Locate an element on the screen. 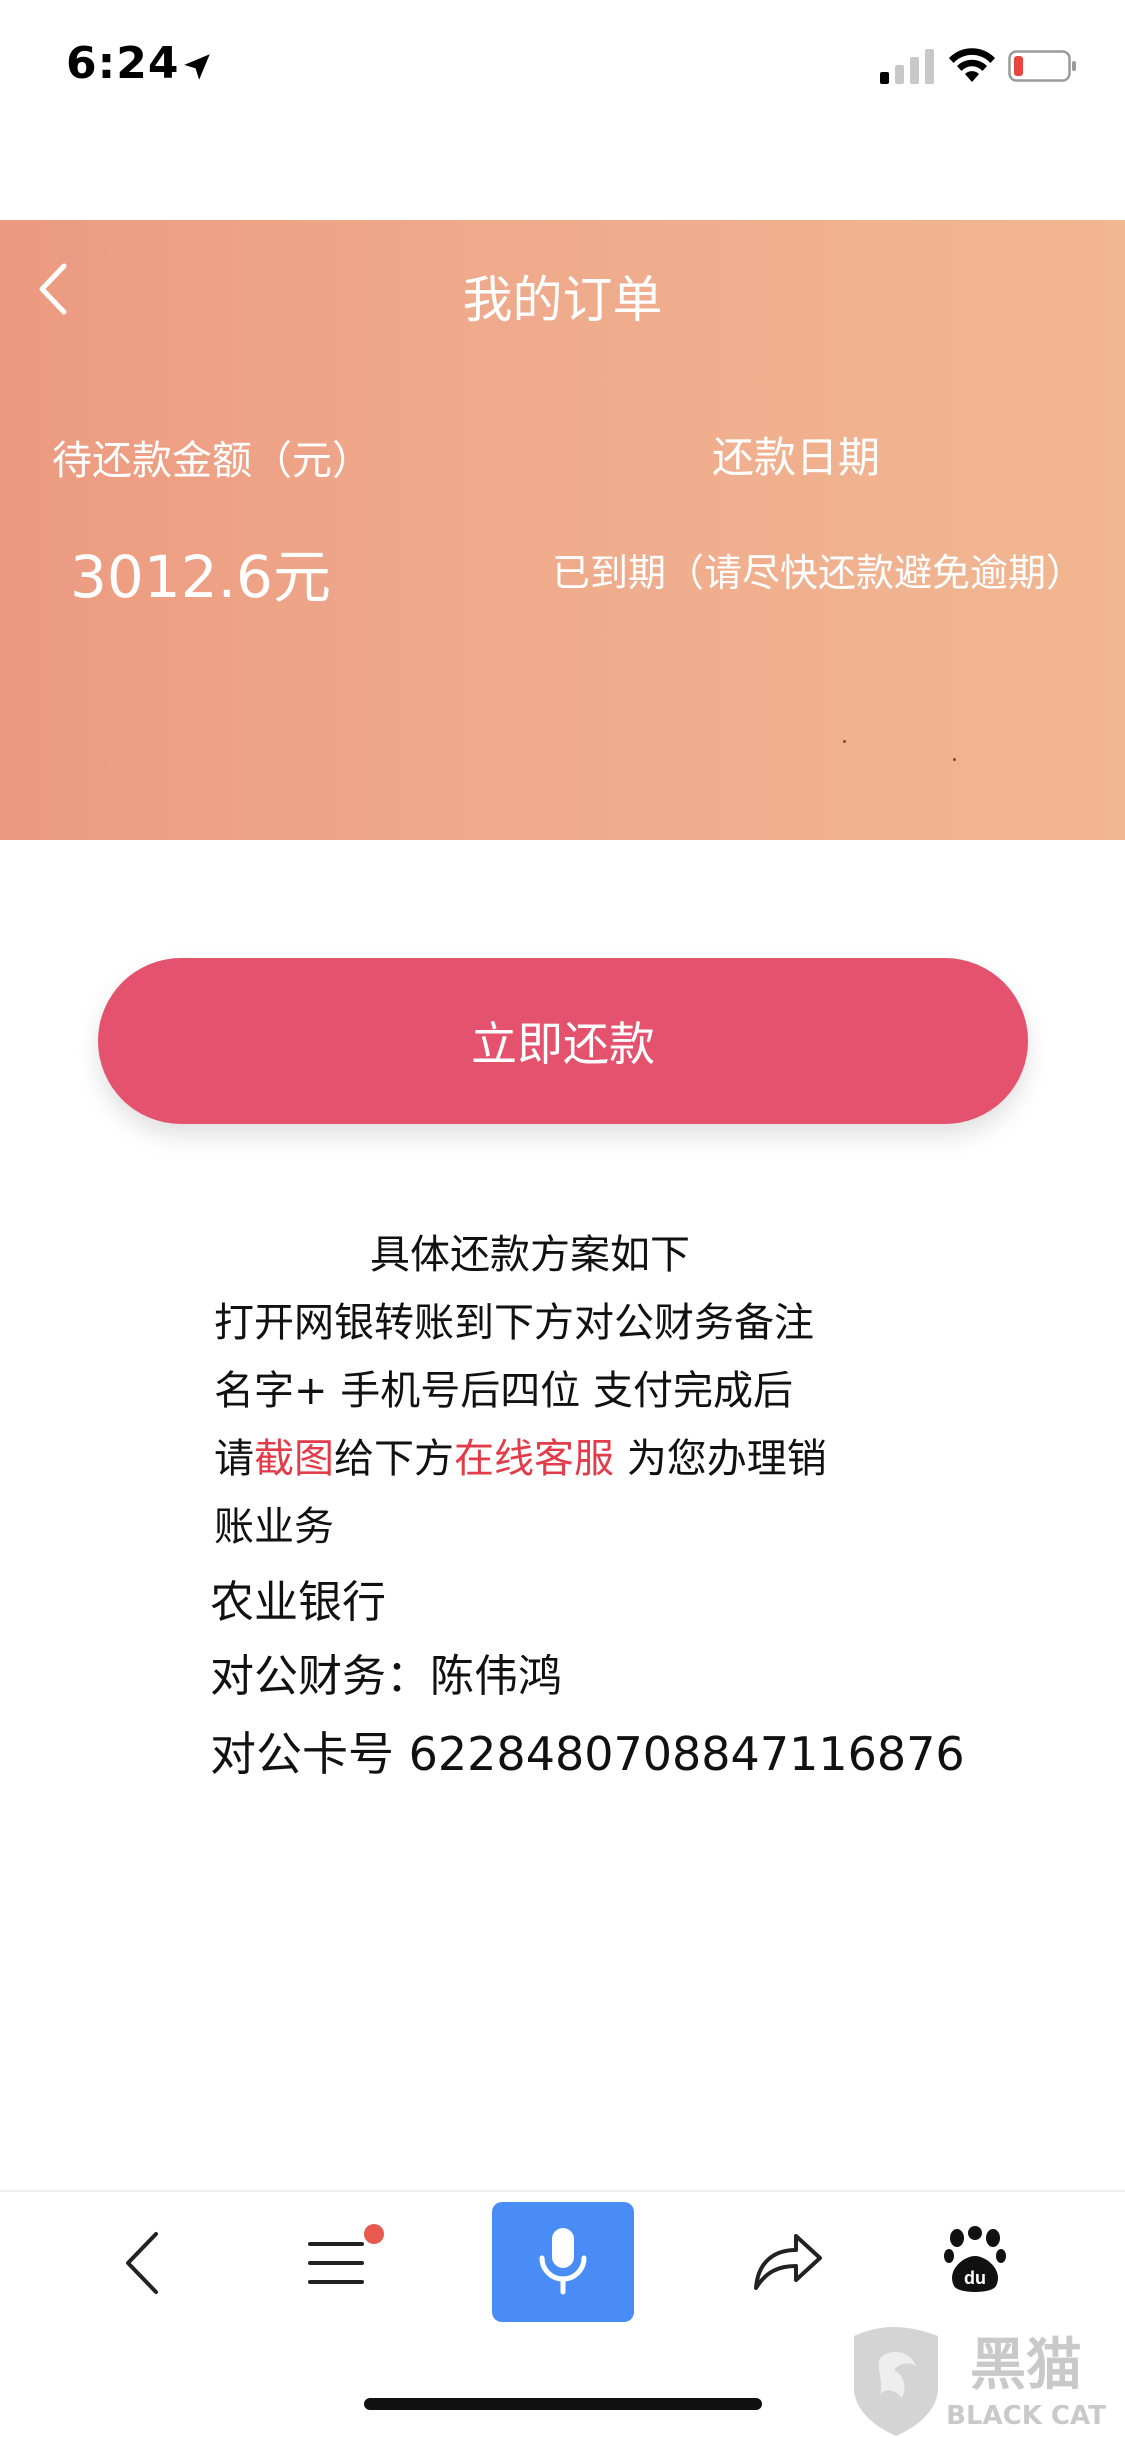 The height and width of the screenshot is (2438, 1125). page-title: 我的订单 is located at coordinates (562, 300).